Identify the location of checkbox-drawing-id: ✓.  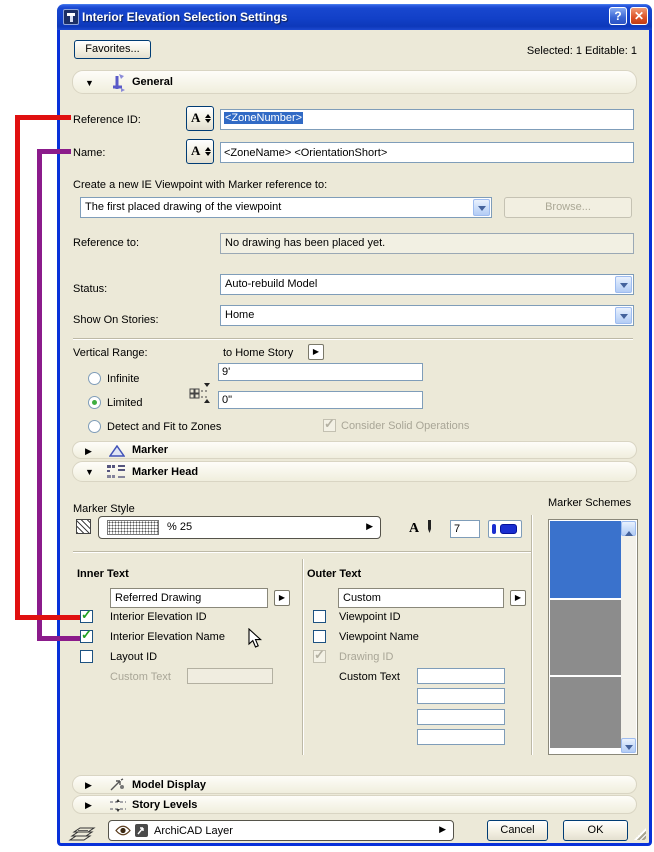
(319, 655).